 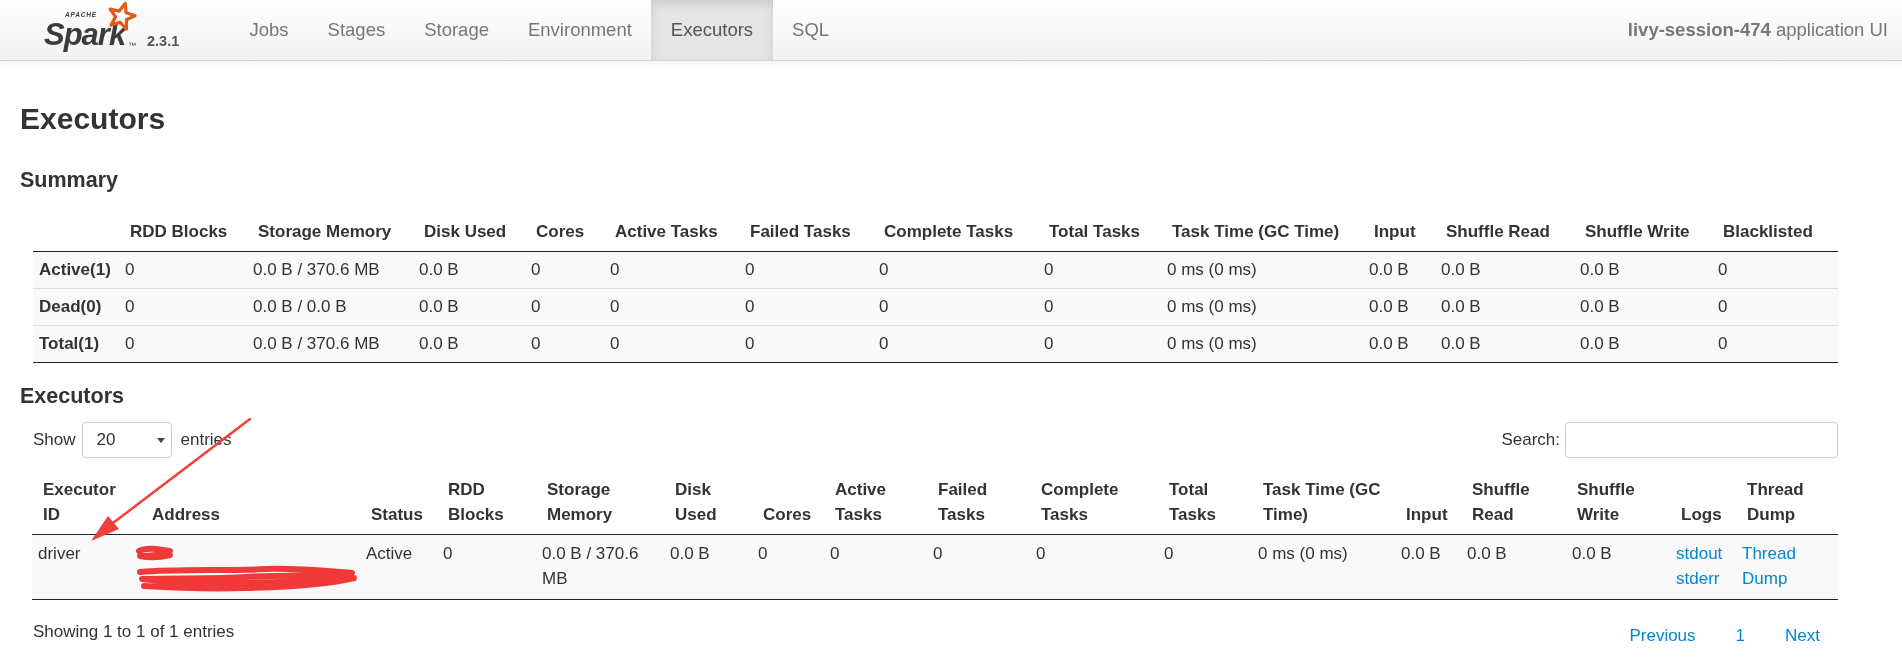 What do you see at coordinates (69, 180) in the screenshot?
I see `section-title: Summary` at bounding box center [69, 180].